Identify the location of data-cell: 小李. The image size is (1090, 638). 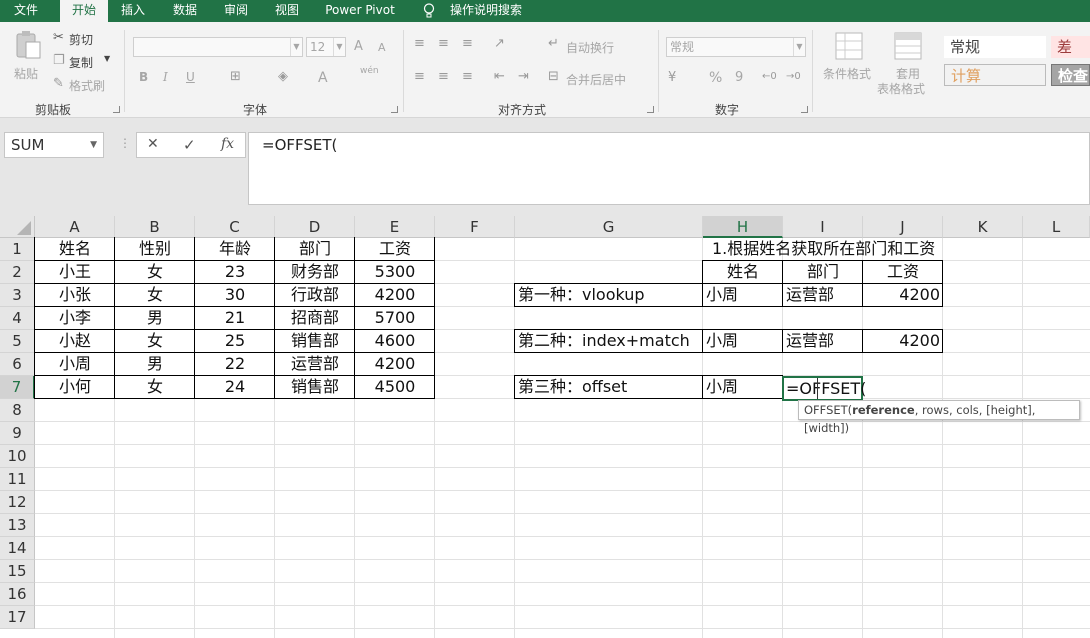
(75, 318).